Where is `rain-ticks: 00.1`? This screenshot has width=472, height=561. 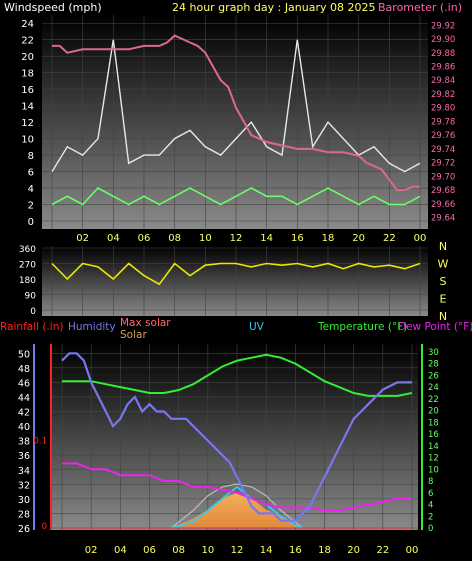
rain-ticks: 00.1 is located at coordinates (40, 484).